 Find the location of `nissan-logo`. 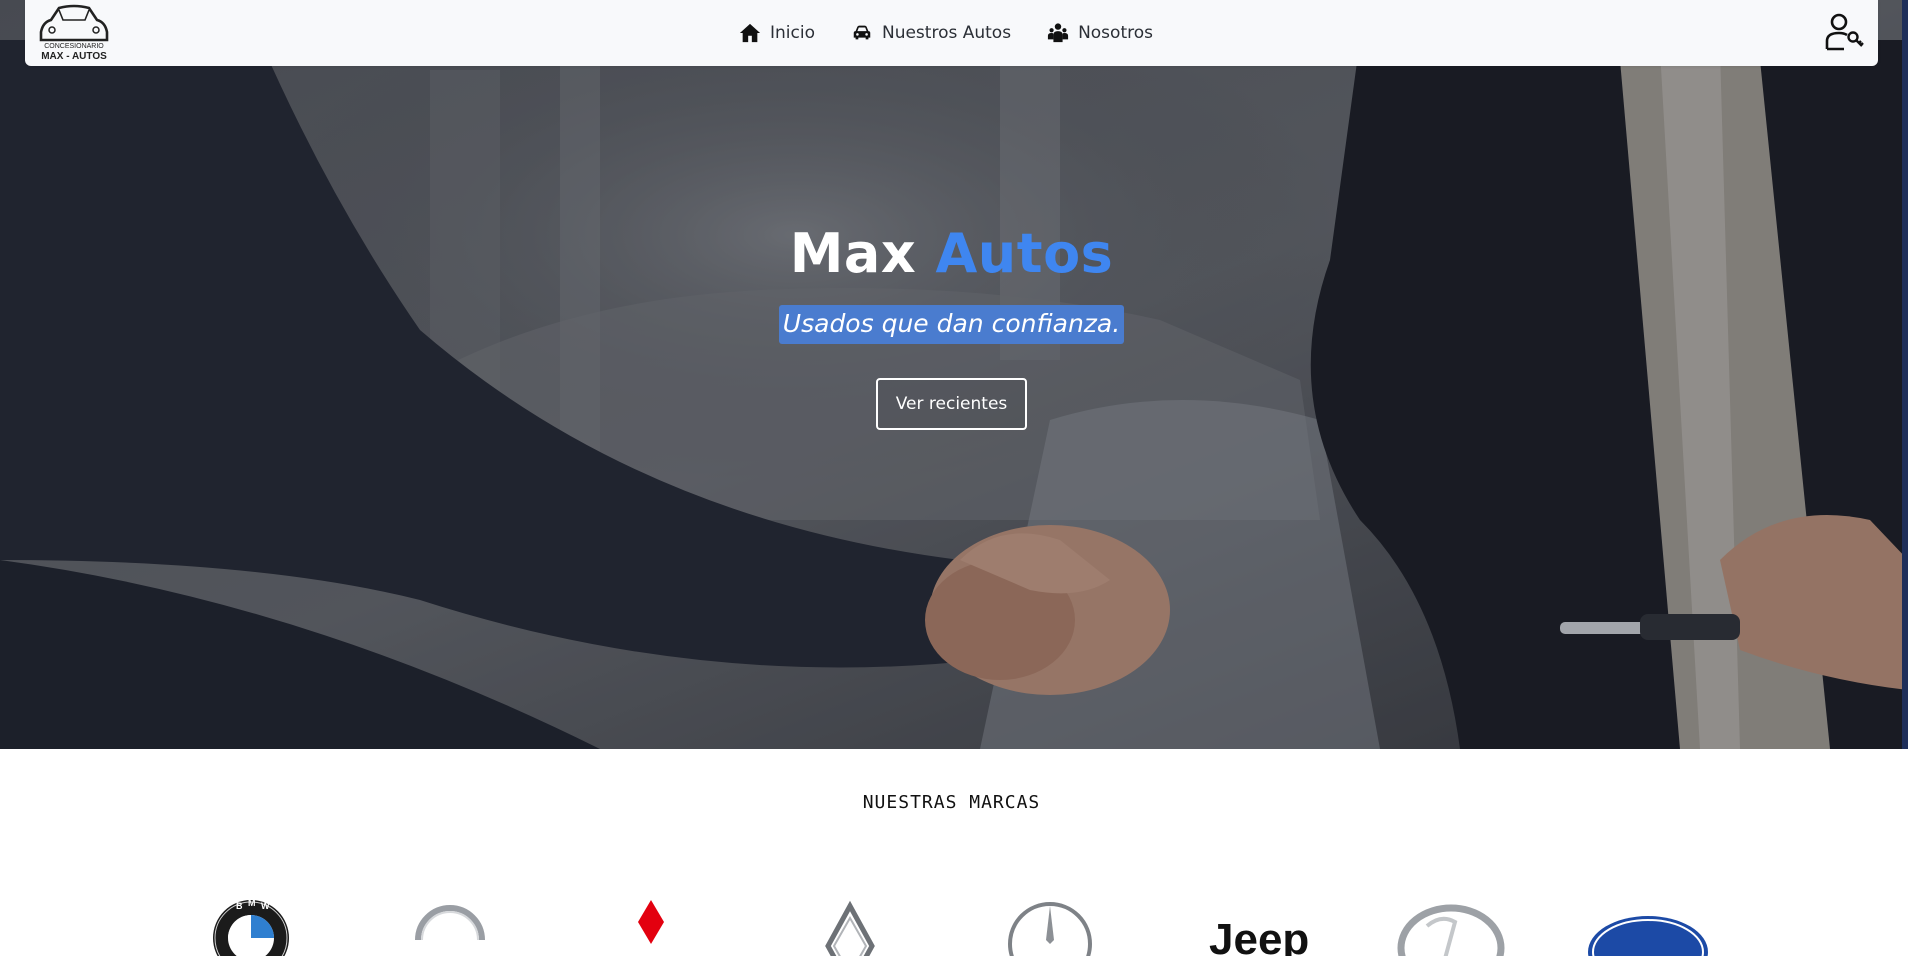

nissan-logo is located at coordinates (450, 926).